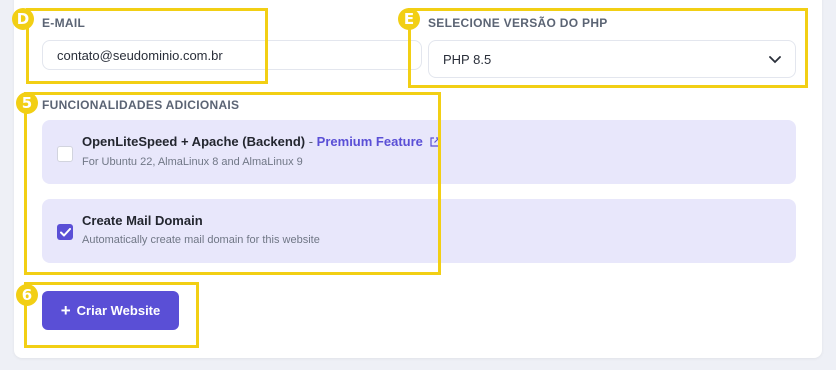  What do you see at coordinates (409, 19) in the screenshot?
I see `annotation-badge-e: E` at bounding box center [409, 19].